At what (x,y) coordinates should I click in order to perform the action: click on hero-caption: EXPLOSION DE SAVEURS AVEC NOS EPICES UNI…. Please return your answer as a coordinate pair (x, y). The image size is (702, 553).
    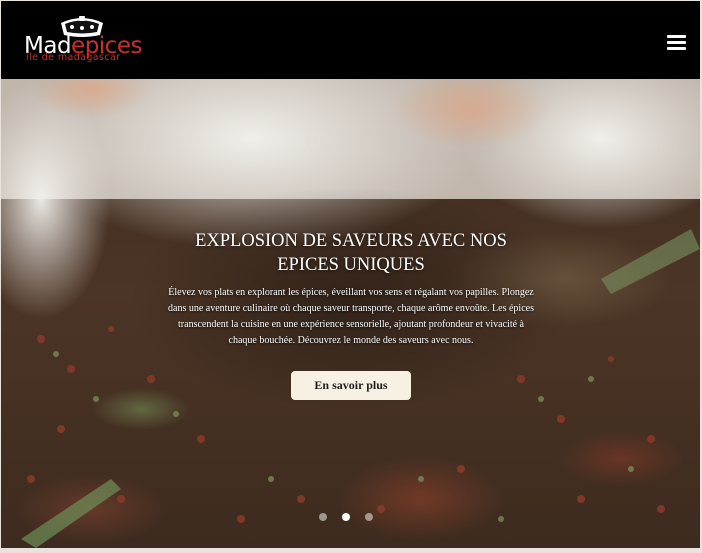
    Looking at the image, I should click on (351, 289).